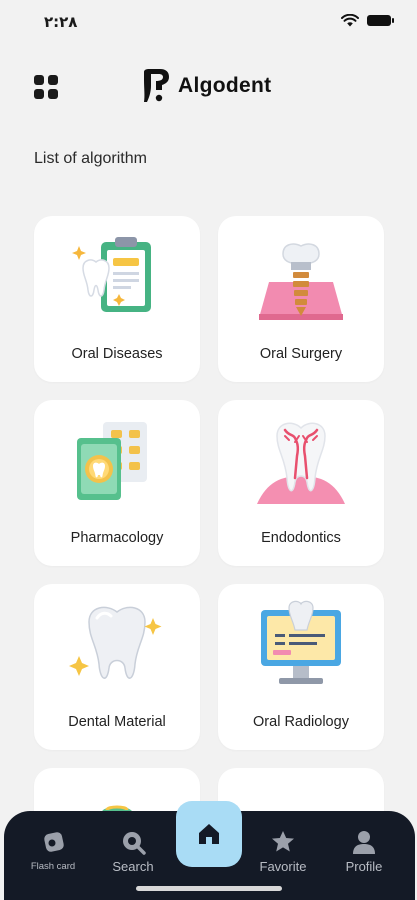 This screenshot has width=417, height=900. I want to click on card-label: Oral Surgery, so click(301, 354).